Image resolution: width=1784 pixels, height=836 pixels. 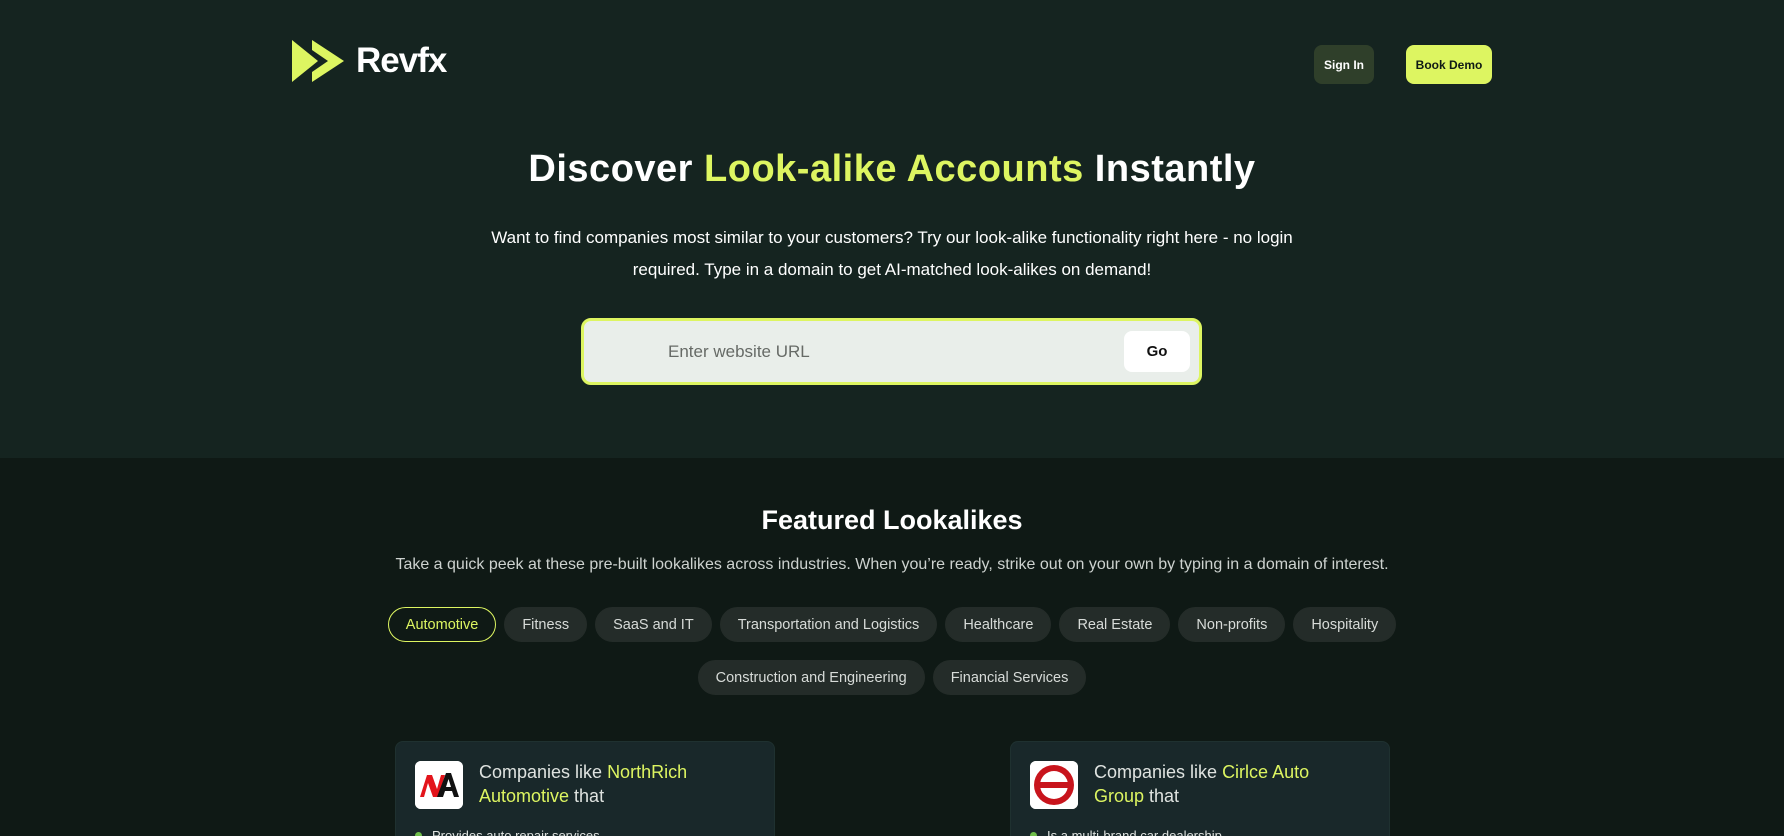 I want to click on hero-title-post: Instantly, so click(x=1169, y=169).